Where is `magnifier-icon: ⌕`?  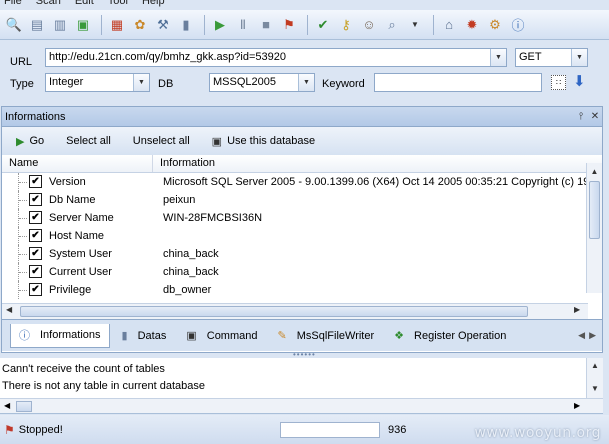 magnifier-icon: ⌕ is located at coordinates (392, 25).